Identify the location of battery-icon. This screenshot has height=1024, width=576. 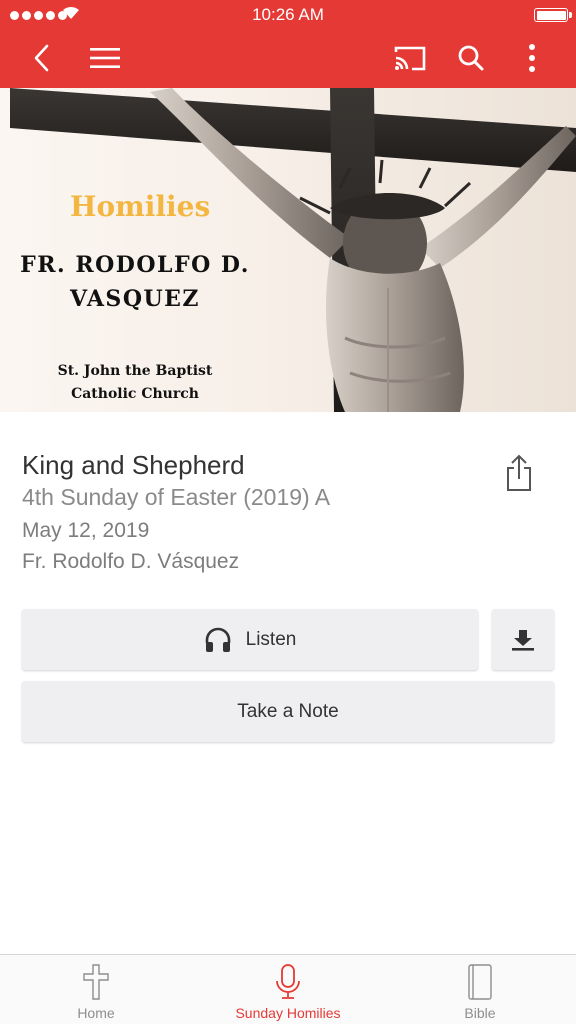
(553, 15).